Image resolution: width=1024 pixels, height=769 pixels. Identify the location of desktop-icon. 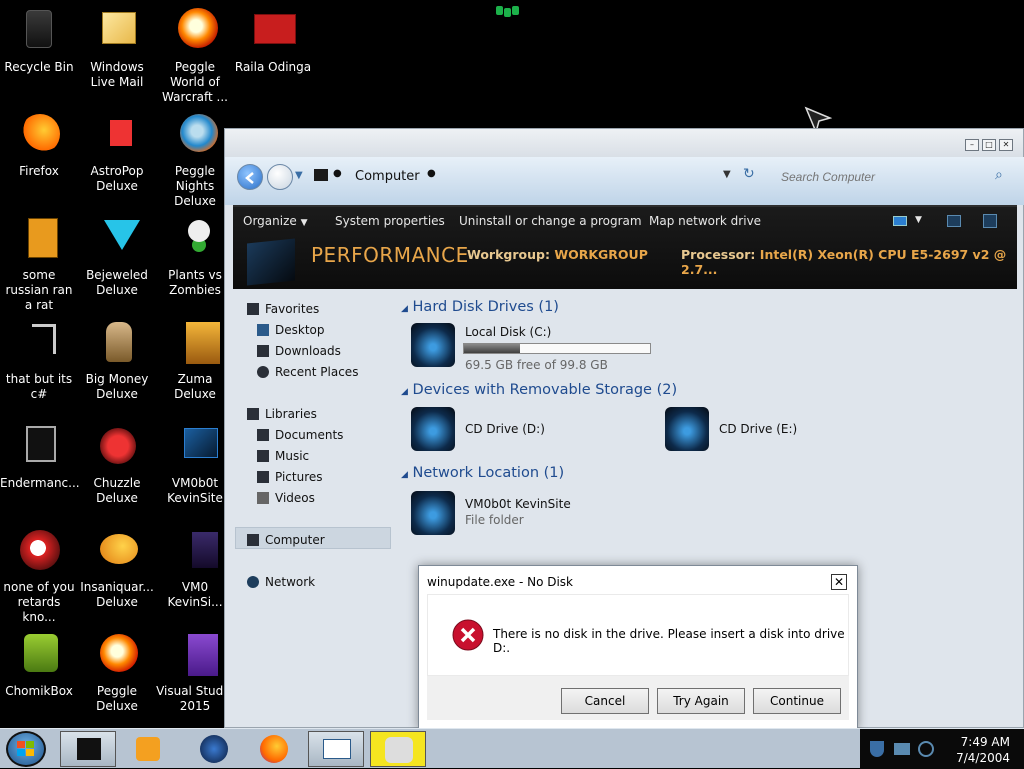
(263, 330).